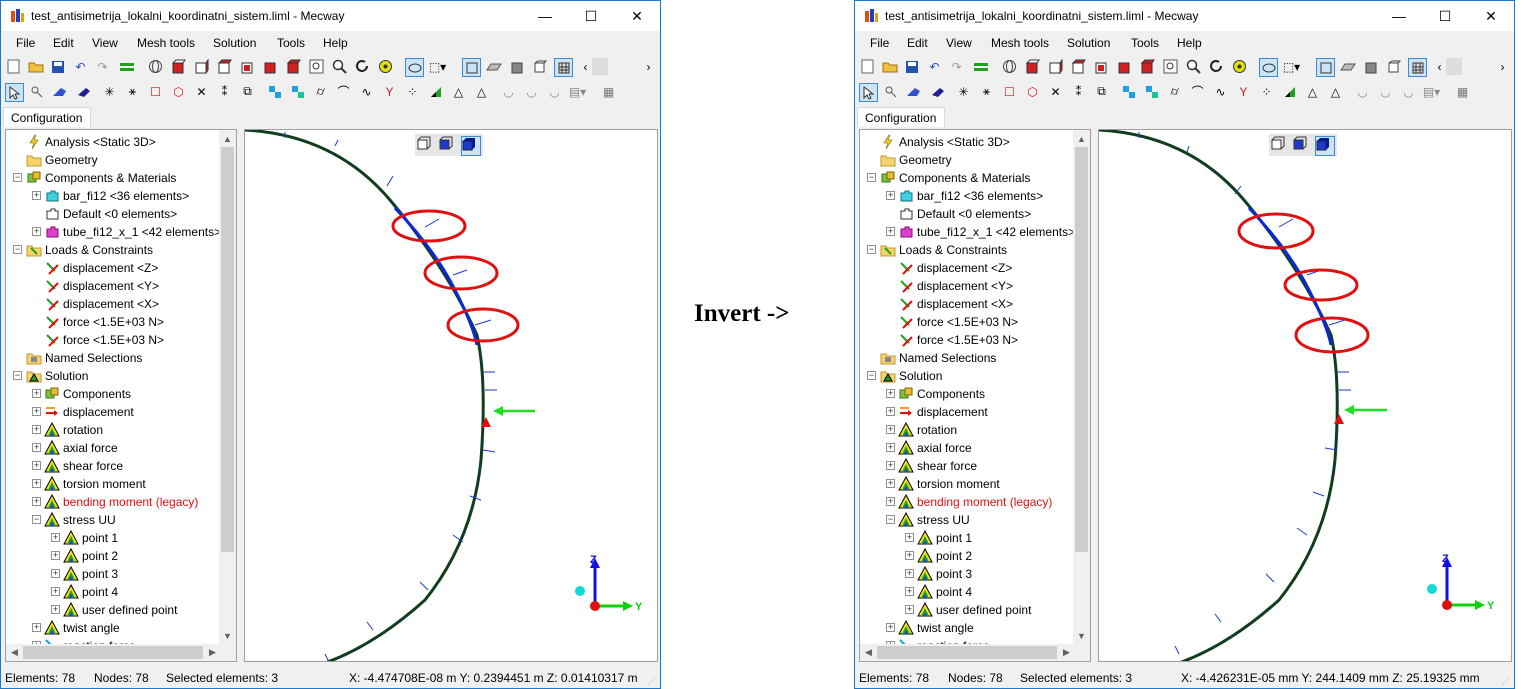  What do you see at coordinates (1291, 66) in the screenshot?
I see `dropdown-tool-icon: ⬚▾` at bounding box center [1291, 66].